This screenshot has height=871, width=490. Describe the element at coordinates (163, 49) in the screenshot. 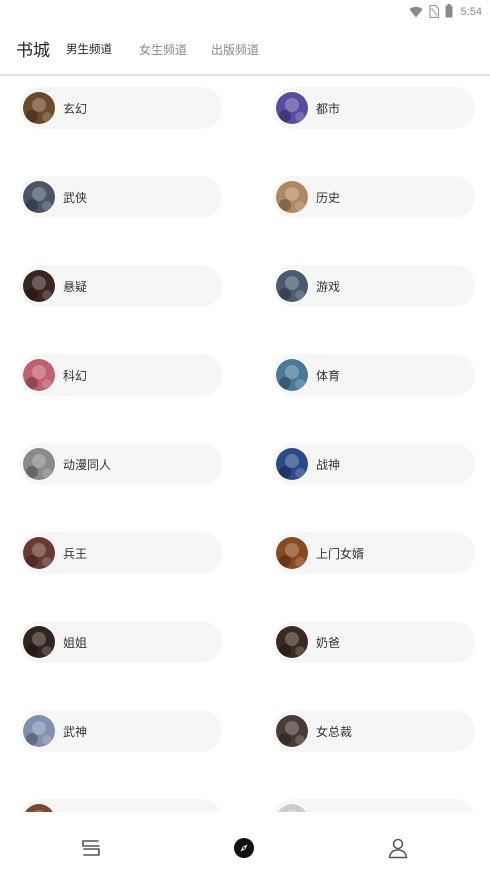

I see `tab-female-channel: 女生频道` at that location.